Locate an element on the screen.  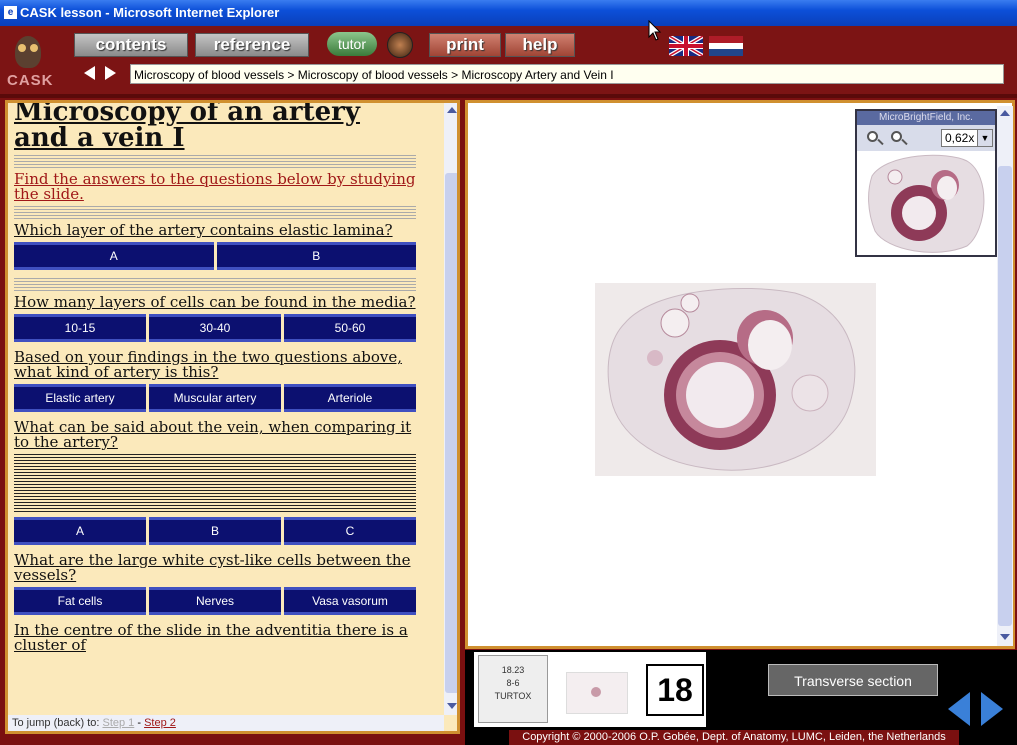
slide-label-line: 8-6 is located at coordinates (513, 683).